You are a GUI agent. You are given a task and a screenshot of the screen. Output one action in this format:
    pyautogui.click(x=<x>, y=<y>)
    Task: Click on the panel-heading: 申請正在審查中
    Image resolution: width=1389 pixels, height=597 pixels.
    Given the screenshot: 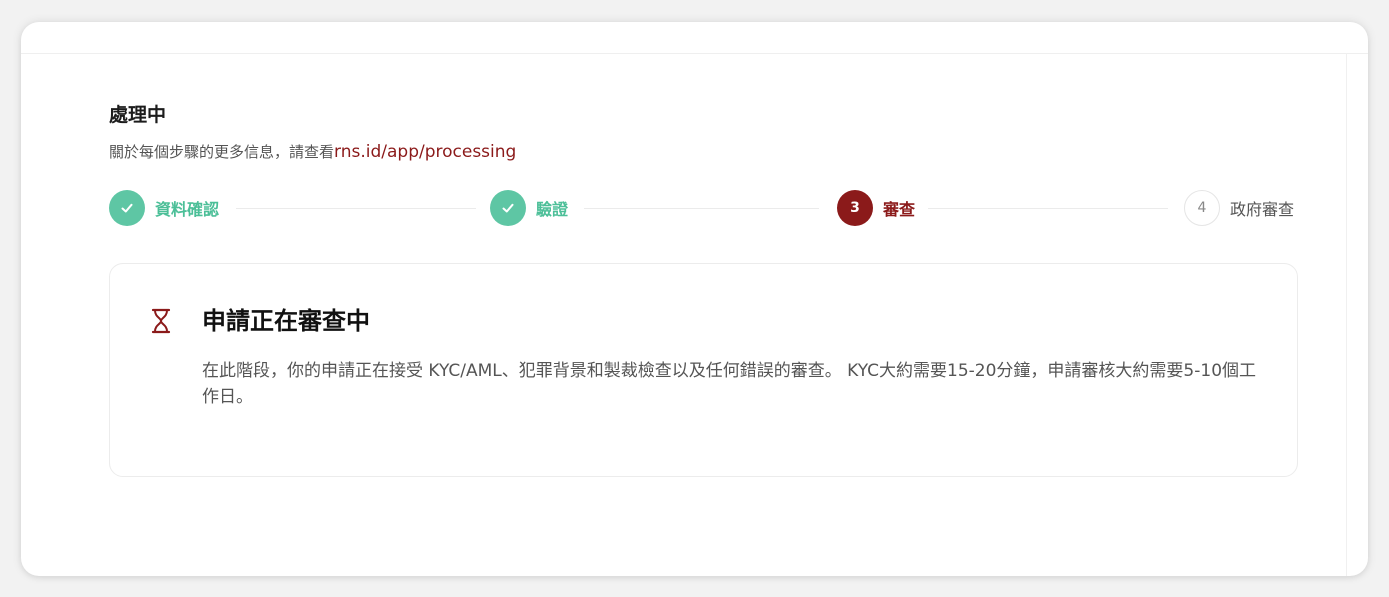 What is the action you would take?
    pyautogui.click(x=286, y=321)
    